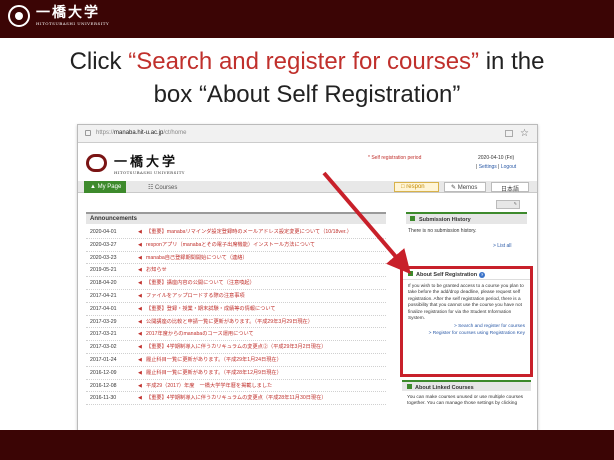 Image resolution: width=614 pixels, height=460 pixels. I want to click on title-line-2: box “About Self Registration”, so click(307, 94).